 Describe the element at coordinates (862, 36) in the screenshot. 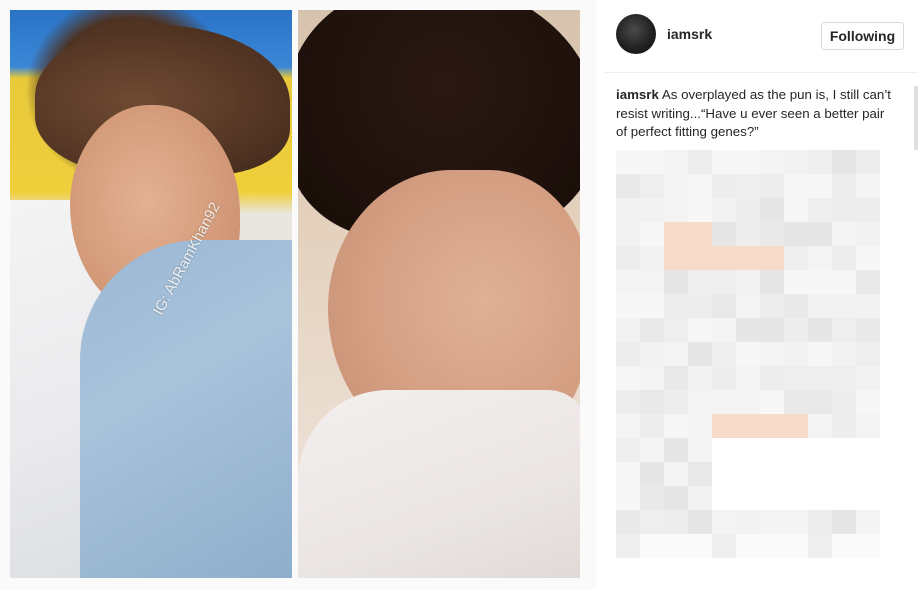

I see `following-button: Following` at that location.